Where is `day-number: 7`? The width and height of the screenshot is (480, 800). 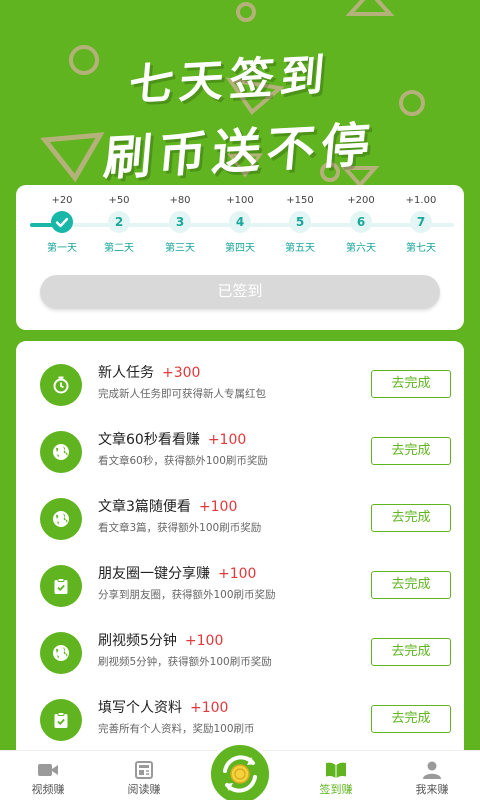 day-number: 7 is located at coordinates (421, 222).